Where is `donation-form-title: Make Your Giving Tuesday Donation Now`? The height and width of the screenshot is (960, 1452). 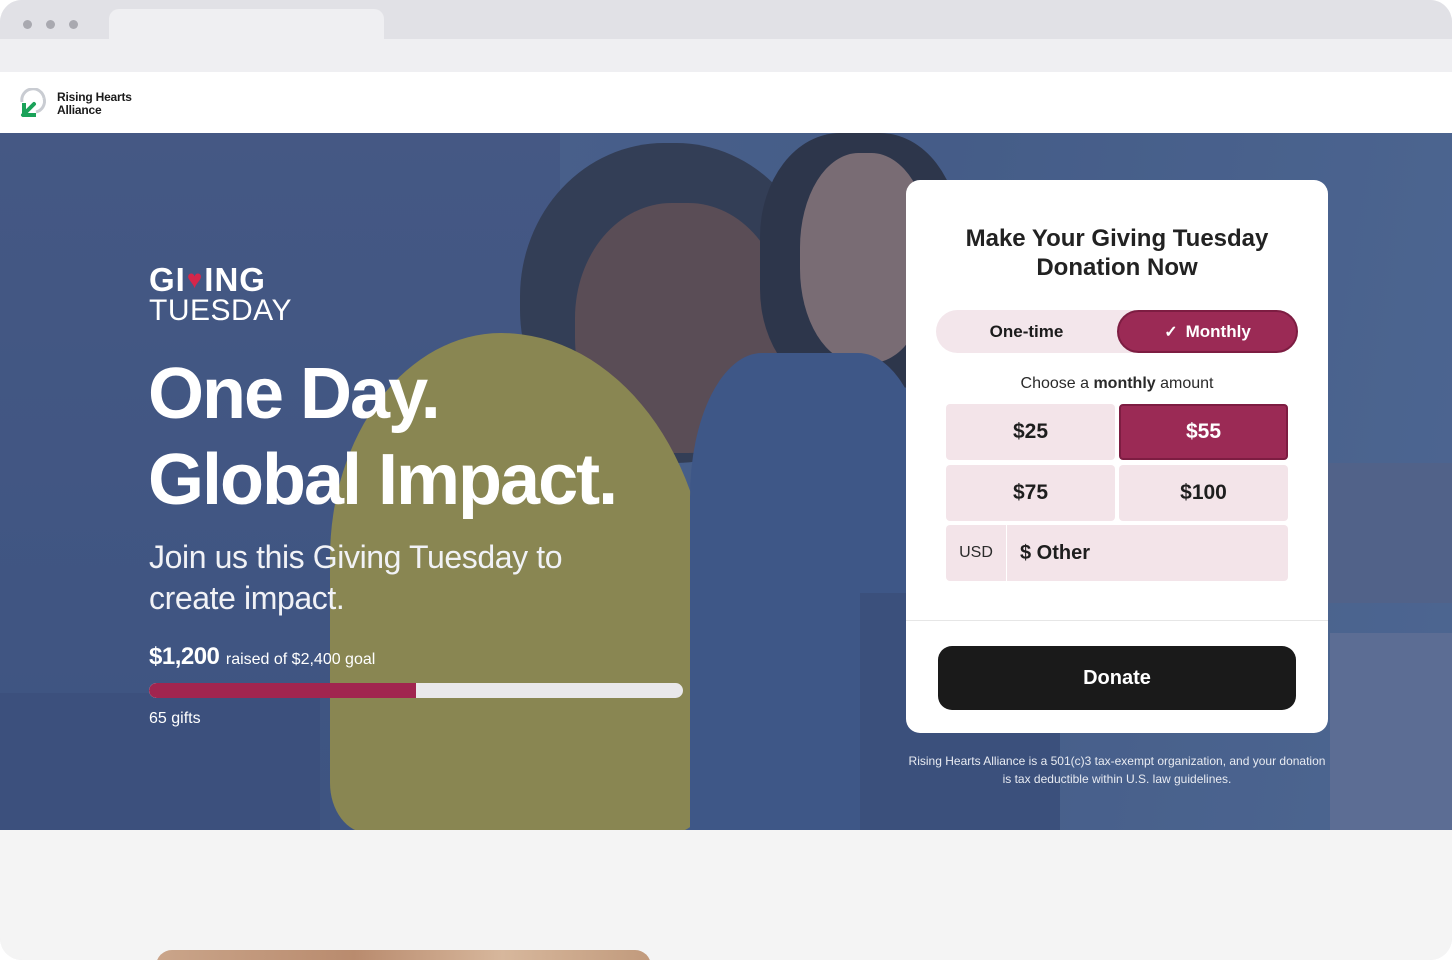
donation-form-title: Make Your Giving Tuesday Donation Now is located at coordinates (1117, 253).